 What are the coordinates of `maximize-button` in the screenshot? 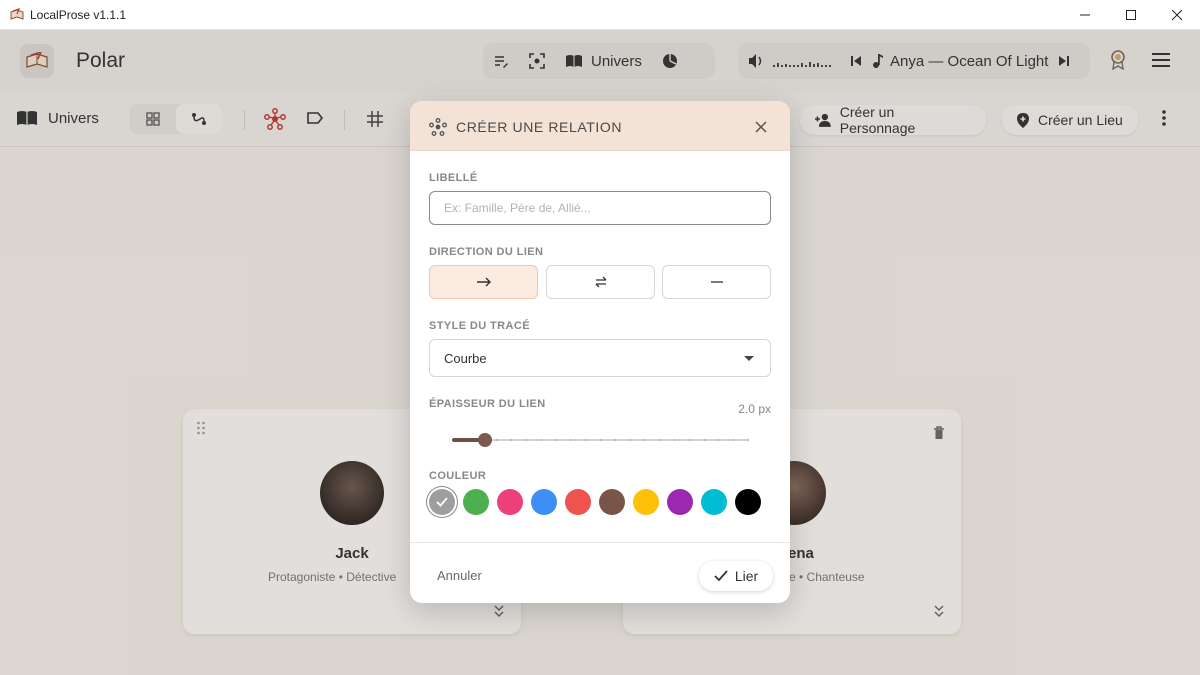 It's located at (1131, 15).